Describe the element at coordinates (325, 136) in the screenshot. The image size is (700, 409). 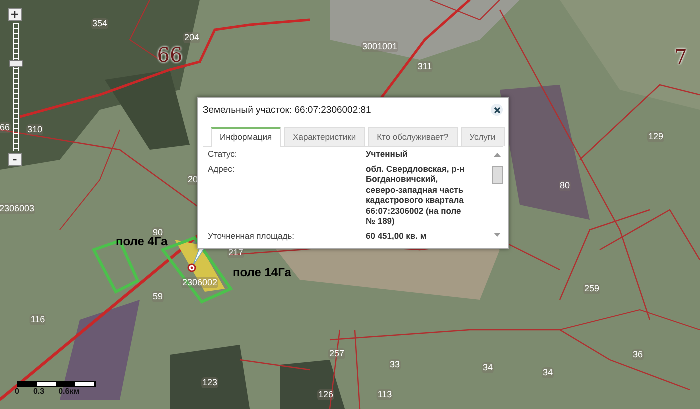
I see `tab: Характеристики` at that location.